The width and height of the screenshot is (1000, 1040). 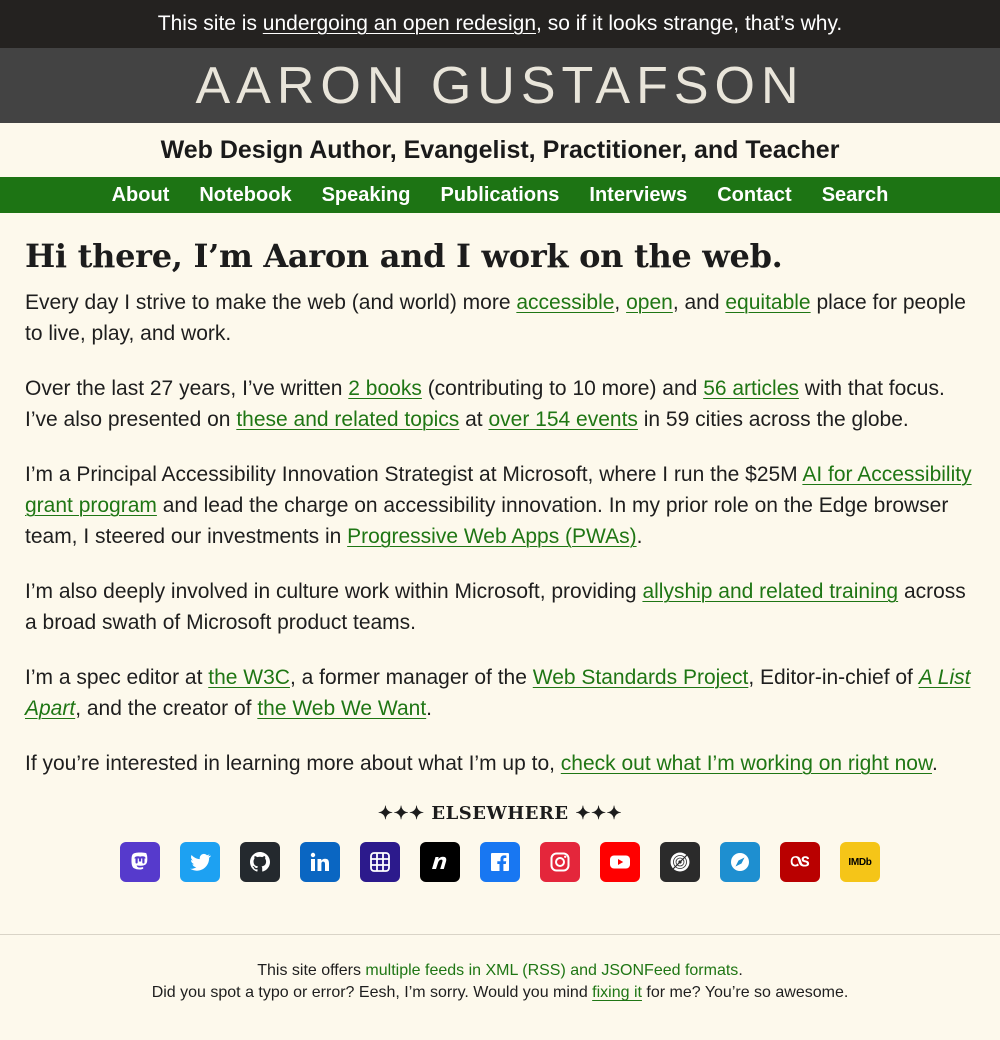 I want to click on lastfm-icon, so click(x=800, y=861).